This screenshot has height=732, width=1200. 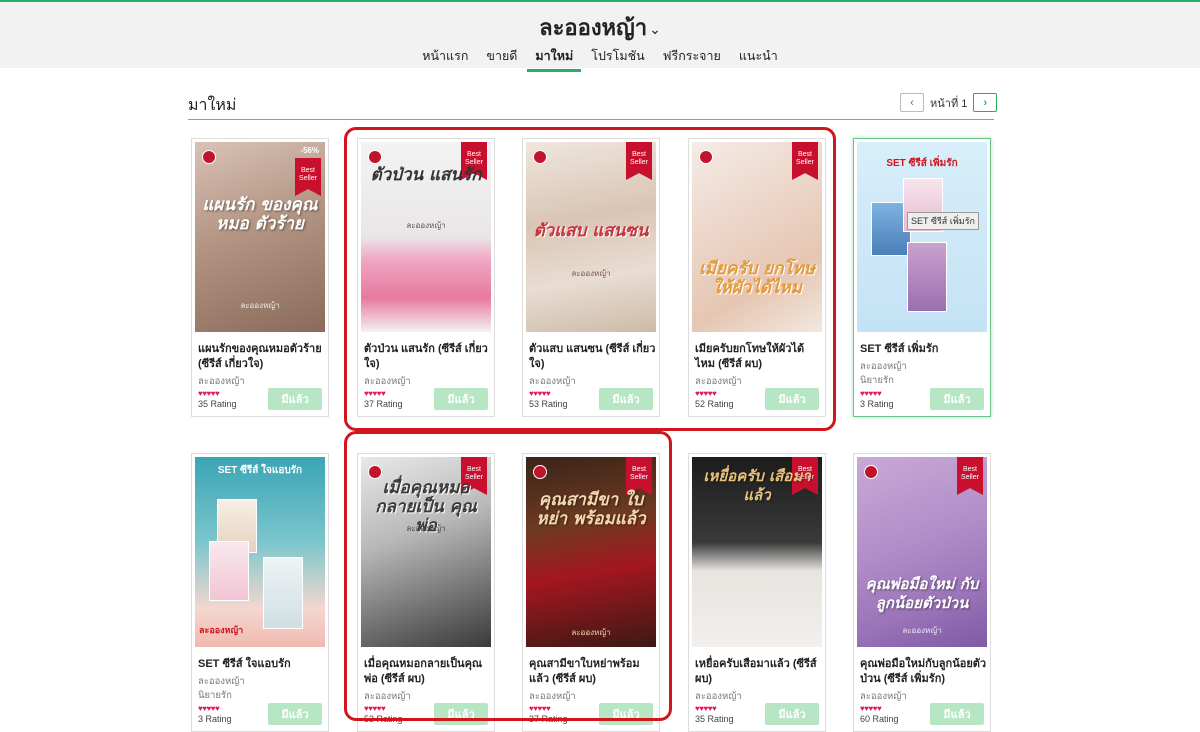 I want to click on store-title: ละอองหญ้า ⌄, so click(x=600, y=27).